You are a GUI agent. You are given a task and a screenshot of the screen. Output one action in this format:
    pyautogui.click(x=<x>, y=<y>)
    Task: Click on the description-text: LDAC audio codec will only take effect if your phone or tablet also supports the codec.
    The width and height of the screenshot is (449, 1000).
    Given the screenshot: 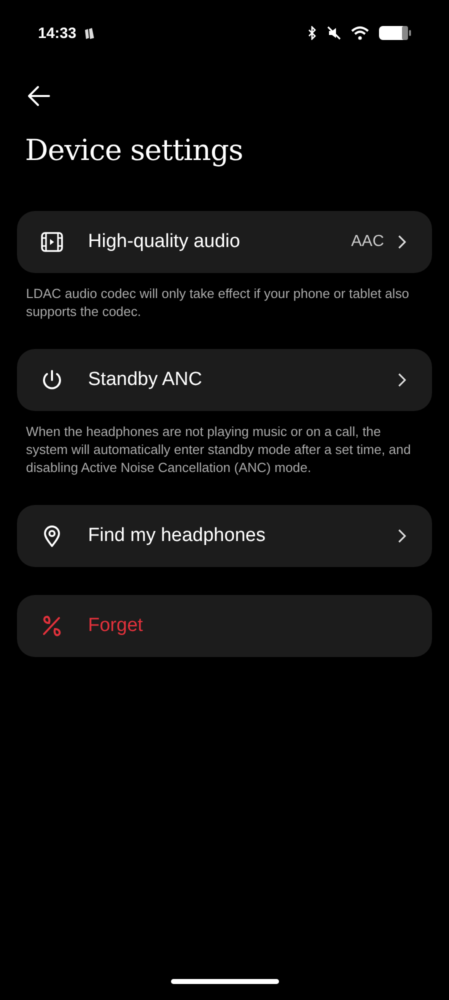 What is the action you would take?
    pyautogui.click(x=218, y=303)
    